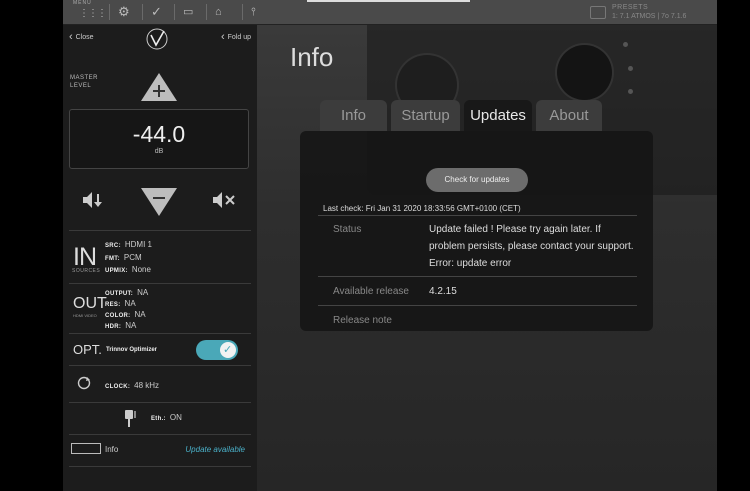 Image resolution: width=750 pixels, height=491 pixels. Describe the element at coordinates (669, 12) in the screenshot. I see `preset-selector: PRESETS 1: 7.1 ATMOS | 7o 7.1.6` at that location.